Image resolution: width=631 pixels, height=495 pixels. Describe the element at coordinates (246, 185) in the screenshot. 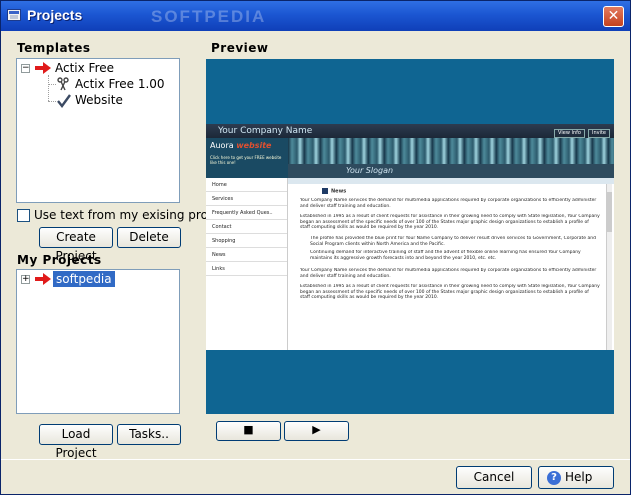

I see `site-nav-item: Home` at that location.